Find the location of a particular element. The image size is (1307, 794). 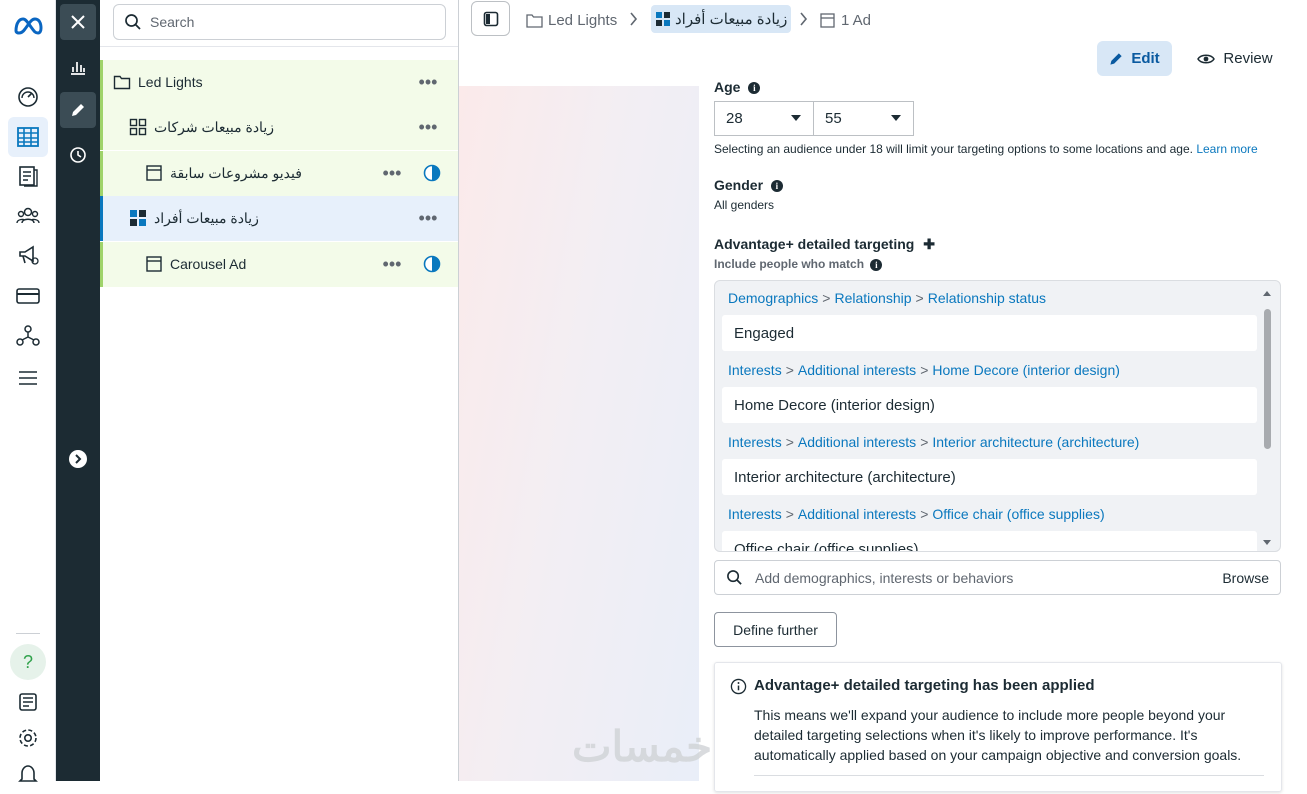

tree-row-label: زيادة مبيعات أفراد is located at coordinates (206, 218).